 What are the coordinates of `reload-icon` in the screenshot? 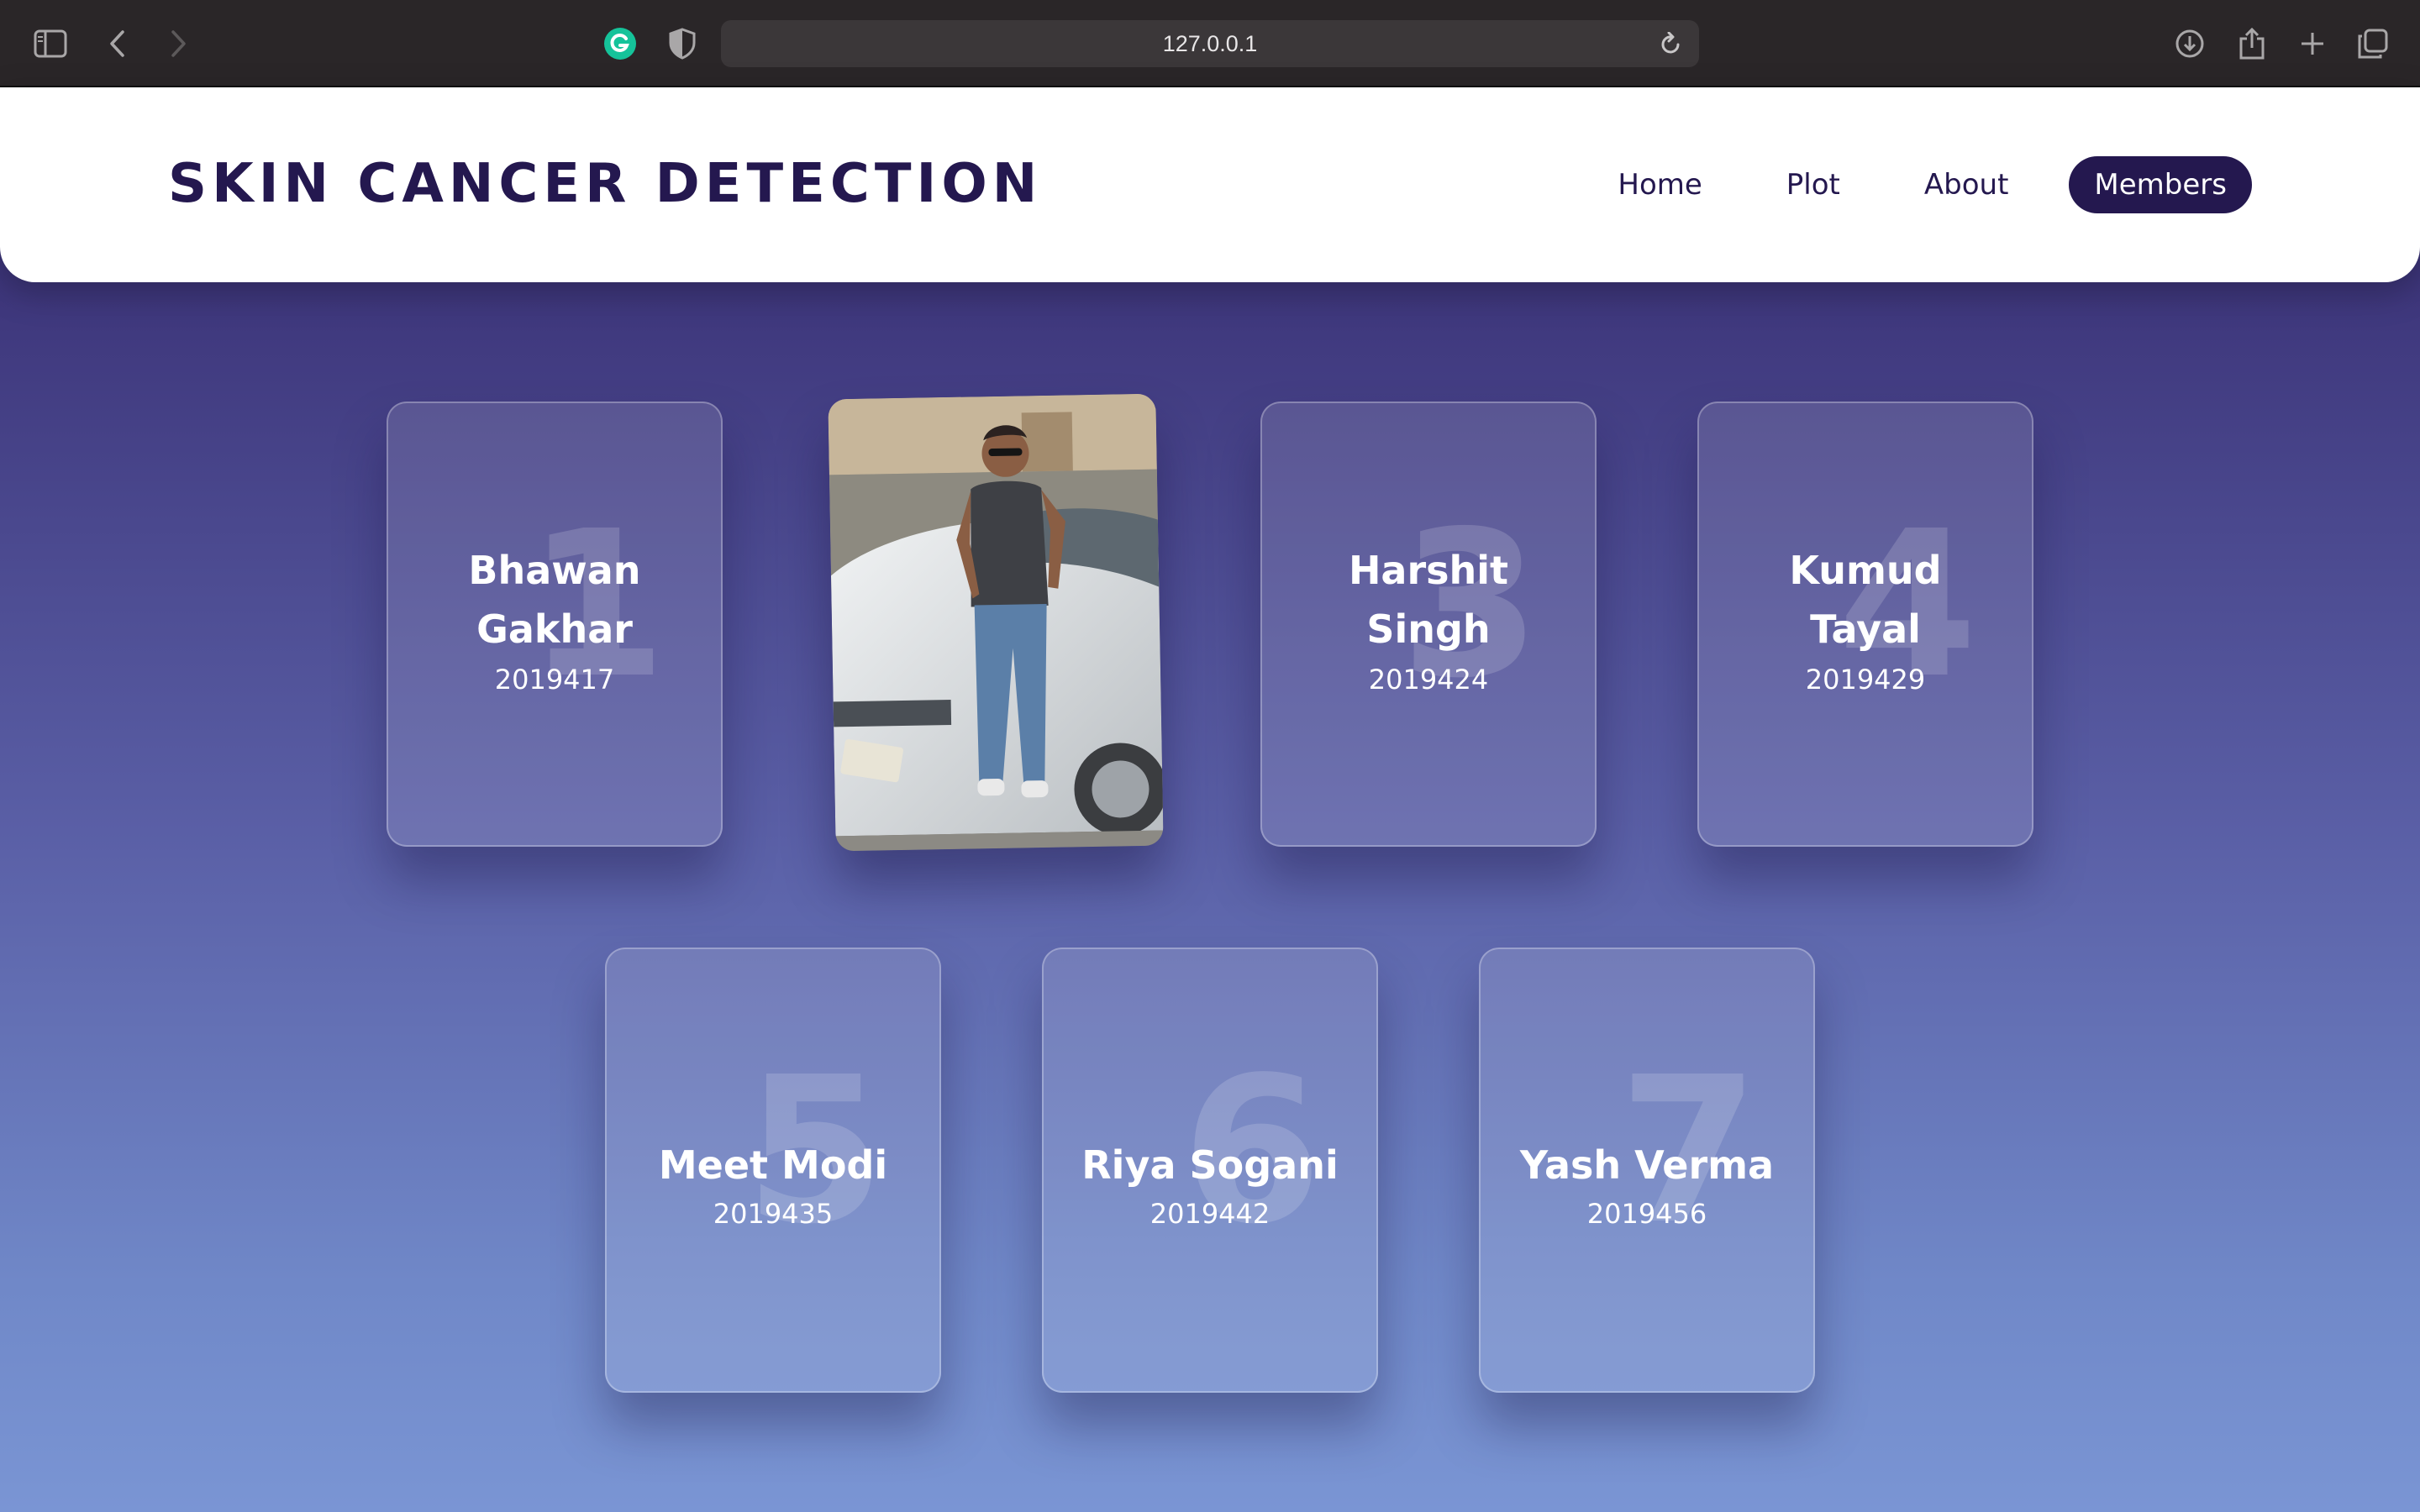 It's located at (1671, 43).